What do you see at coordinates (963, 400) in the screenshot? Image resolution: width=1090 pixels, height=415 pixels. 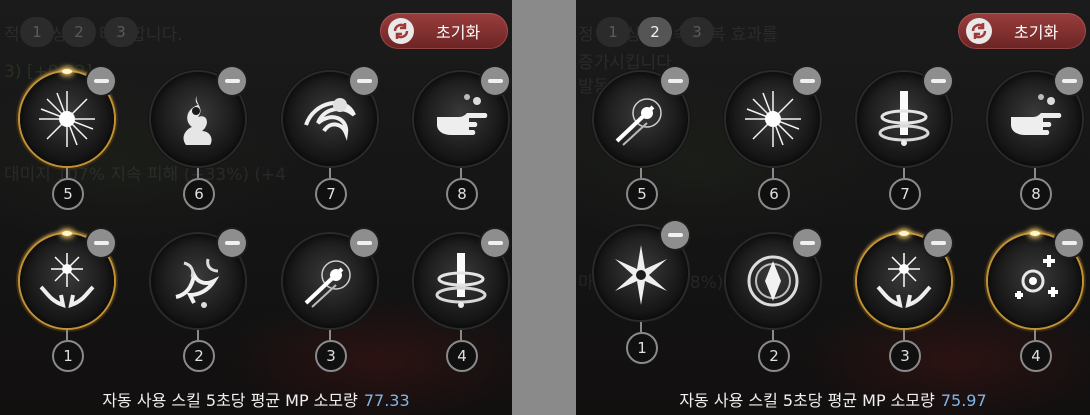 I see `mp-consumption-value: 75.97` at bounding box center [963, 400].